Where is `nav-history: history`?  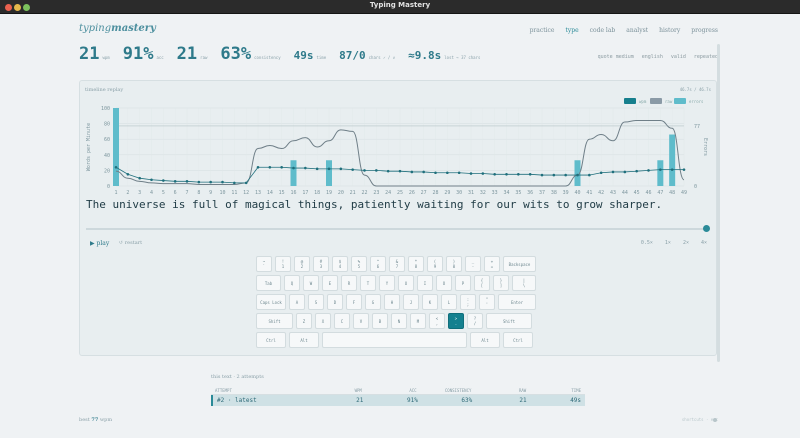 nav-history: history is located at coordinates (669, 30).